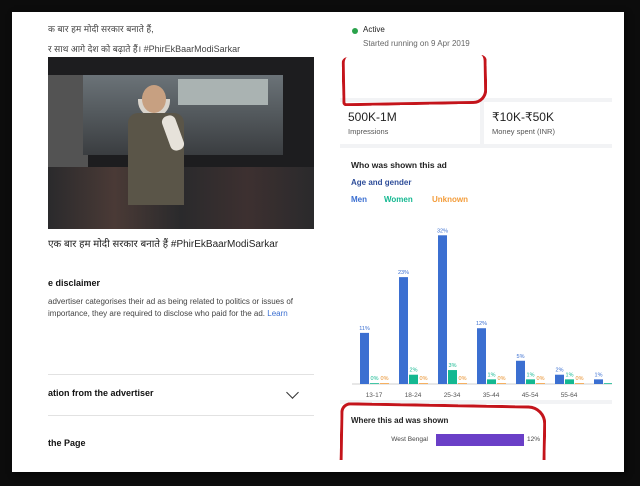 The width and height of the screenshot is (640, 486). I want to click on ad-video, so click(181, 143).